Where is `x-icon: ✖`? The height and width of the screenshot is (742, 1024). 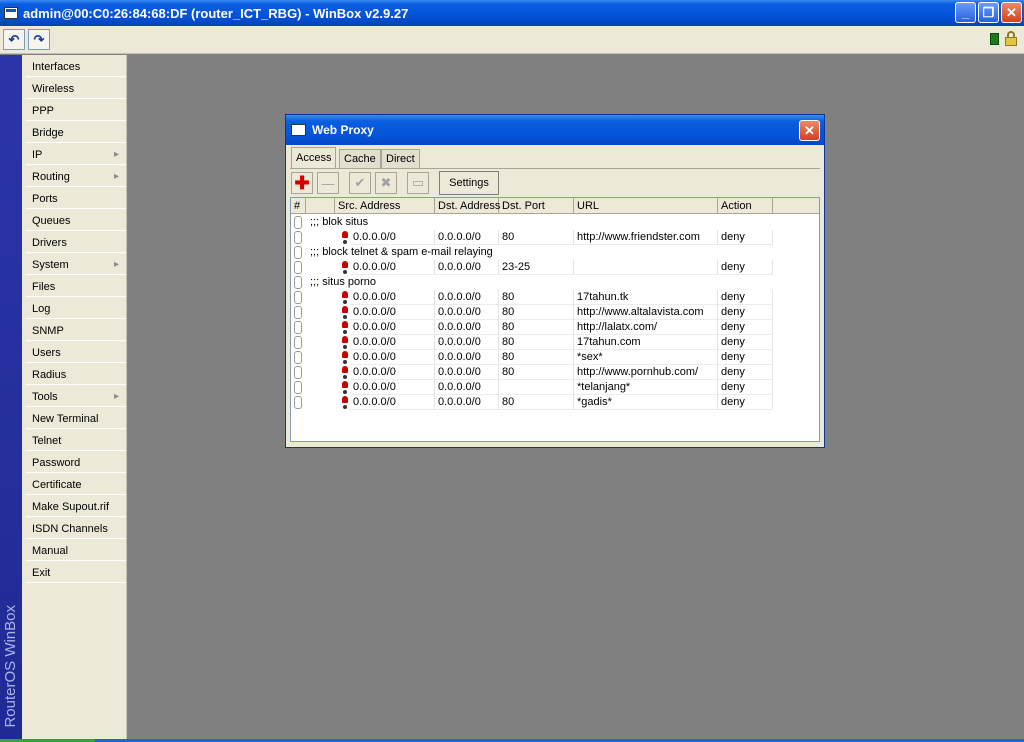
x-icon: ✖ is located at coordinates (386, 182).